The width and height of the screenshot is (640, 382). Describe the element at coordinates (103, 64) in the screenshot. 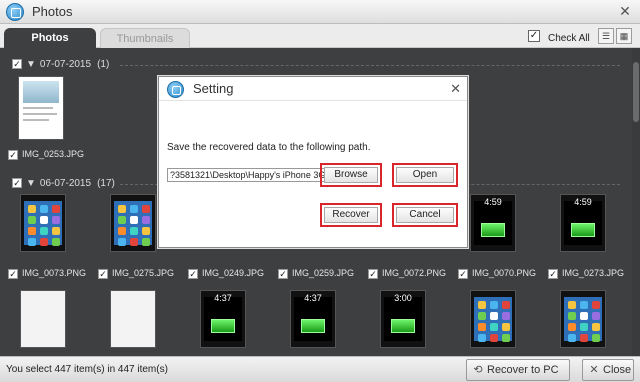

I see `group-count: (1)` at that location.